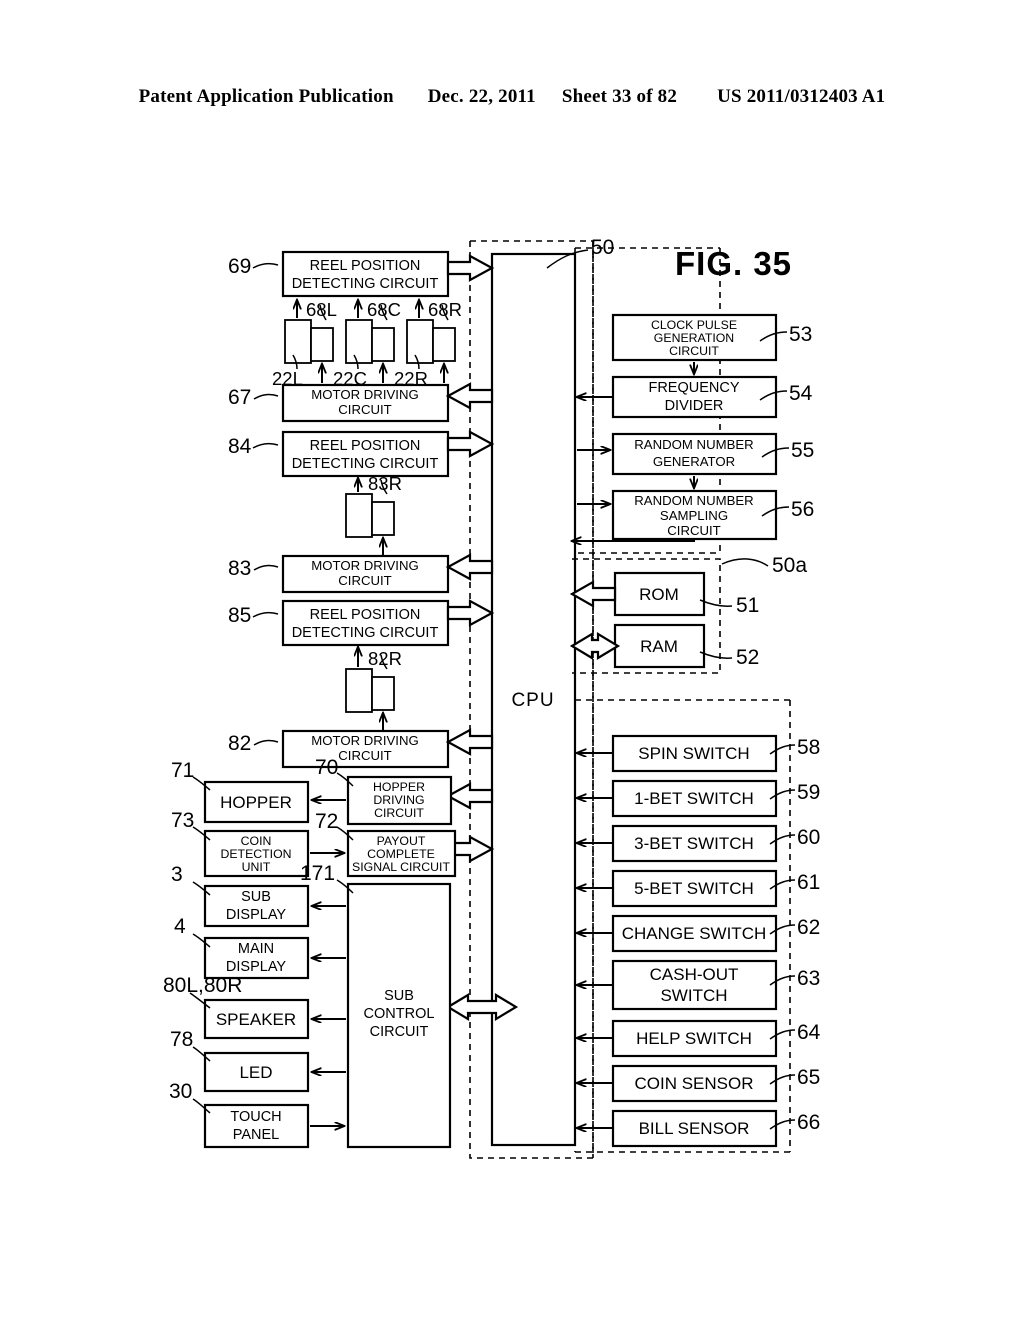 The width and height of the screenshot is (1024, 1320). What do you see at coordinates (240, 446) in the screenshot?
I see `ref-84: 84` at bounding box center [240, 446].